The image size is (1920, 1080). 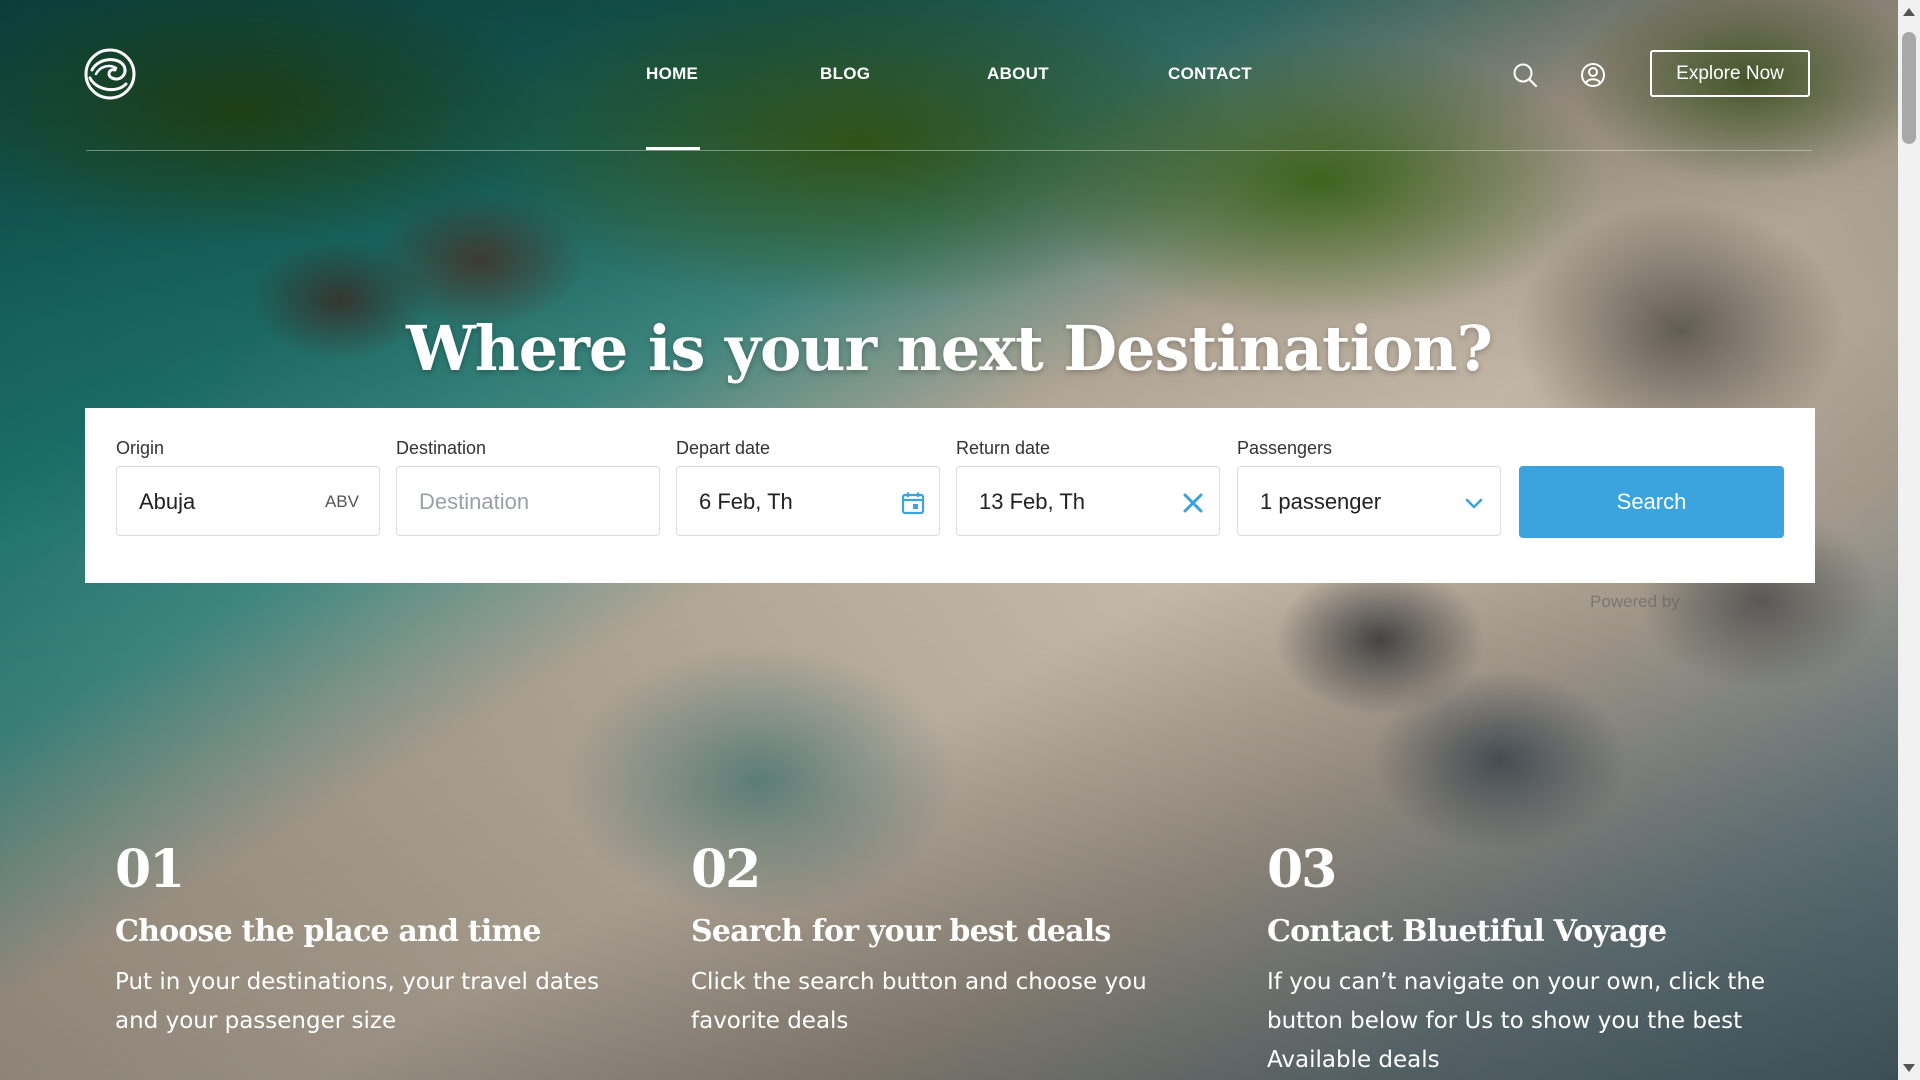 I want to click on passengers-value: 1 passenger, so click(x=1321, y=501).